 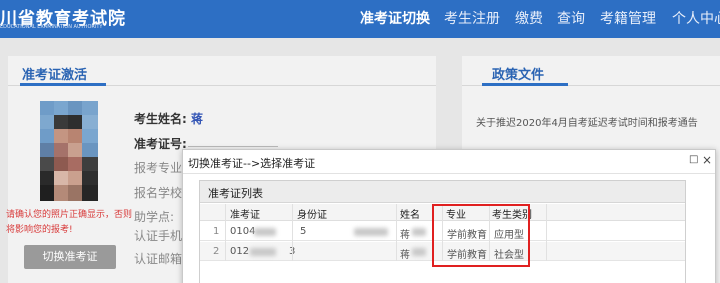 I want to click on redacted-id-card, so click(x=371, y=232).